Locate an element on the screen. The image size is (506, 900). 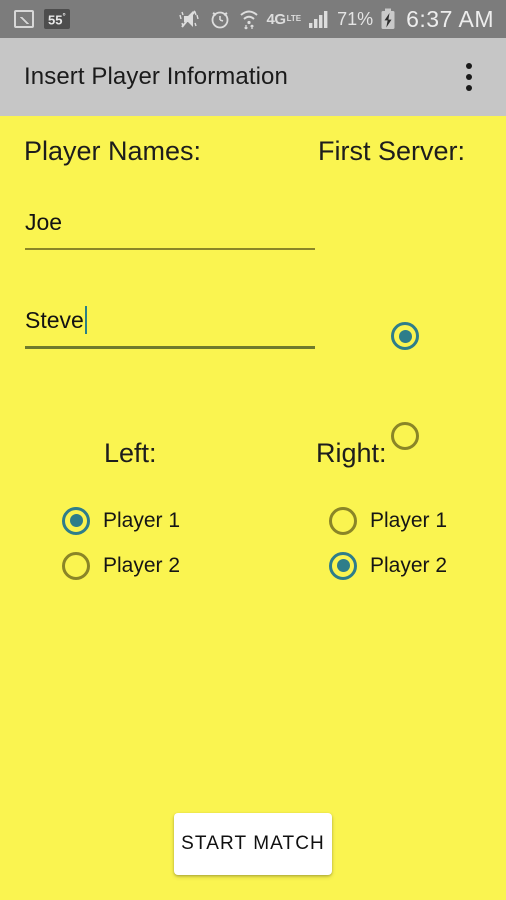
left-option-player-2-label: Player 2 is located at coordinates (142, 565).